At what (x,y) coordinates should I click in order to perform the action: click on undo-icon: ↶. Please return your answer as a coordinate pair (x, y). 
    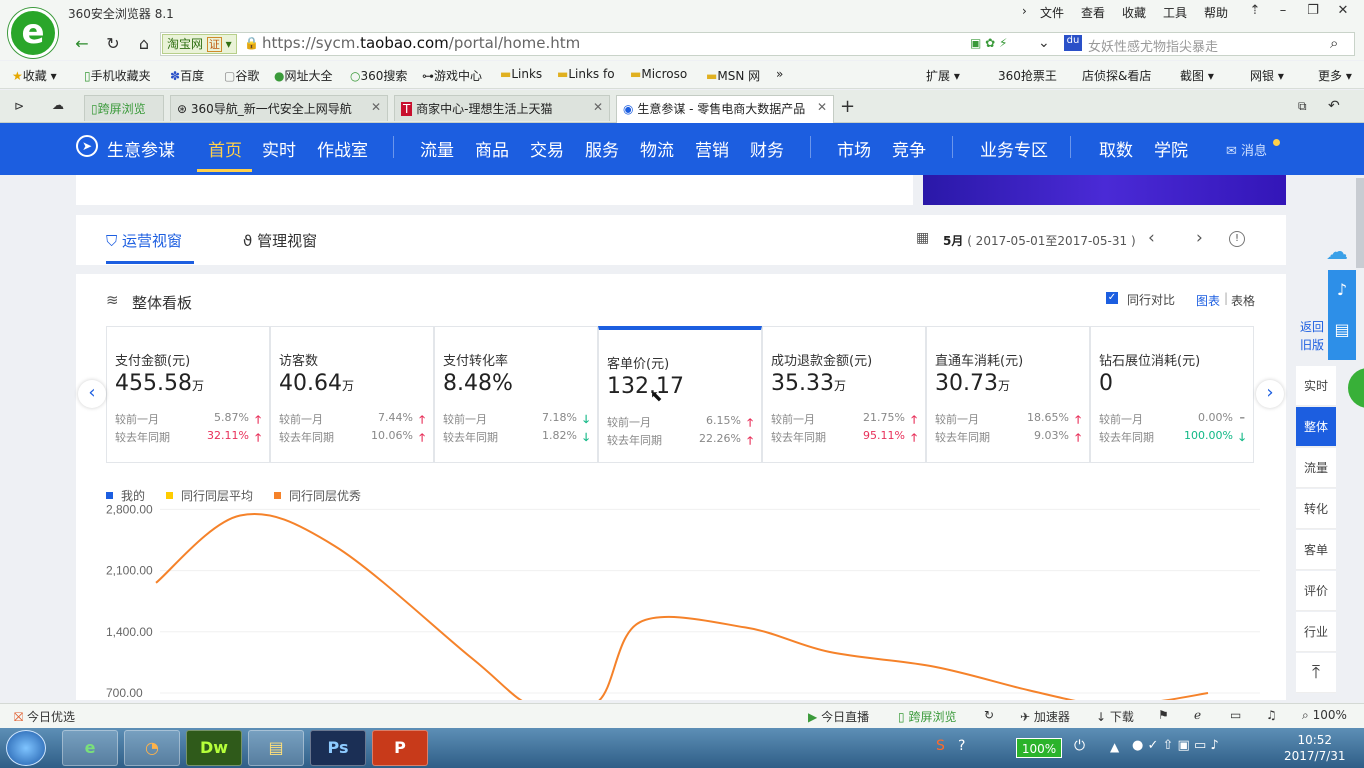
    Looking at the image, I should click on (1334, 106).